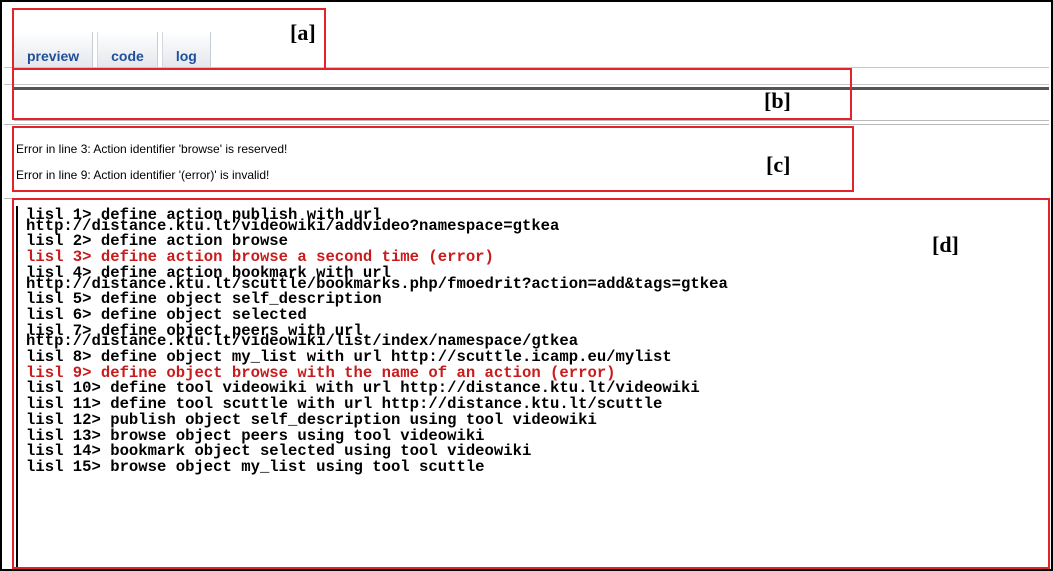  Describe the element at coordinates (777, 100) in the screenshot. I see `annotation-label-b: [b]` at that location.